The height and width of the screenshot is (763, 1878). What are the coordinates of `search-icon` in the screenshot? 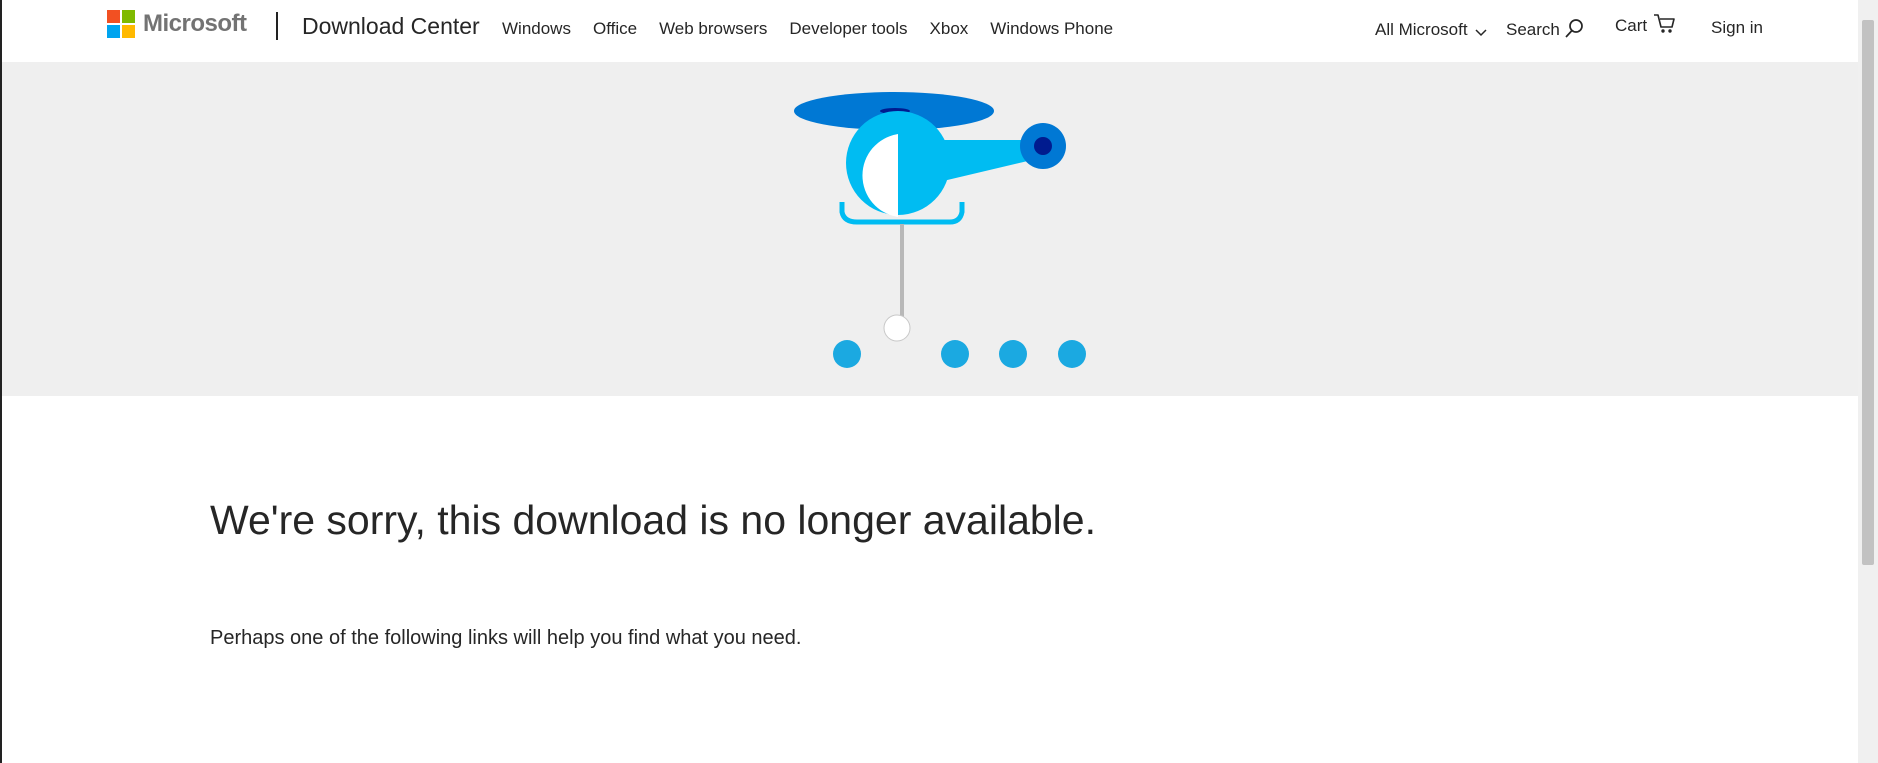 It's located at (1574, 28).